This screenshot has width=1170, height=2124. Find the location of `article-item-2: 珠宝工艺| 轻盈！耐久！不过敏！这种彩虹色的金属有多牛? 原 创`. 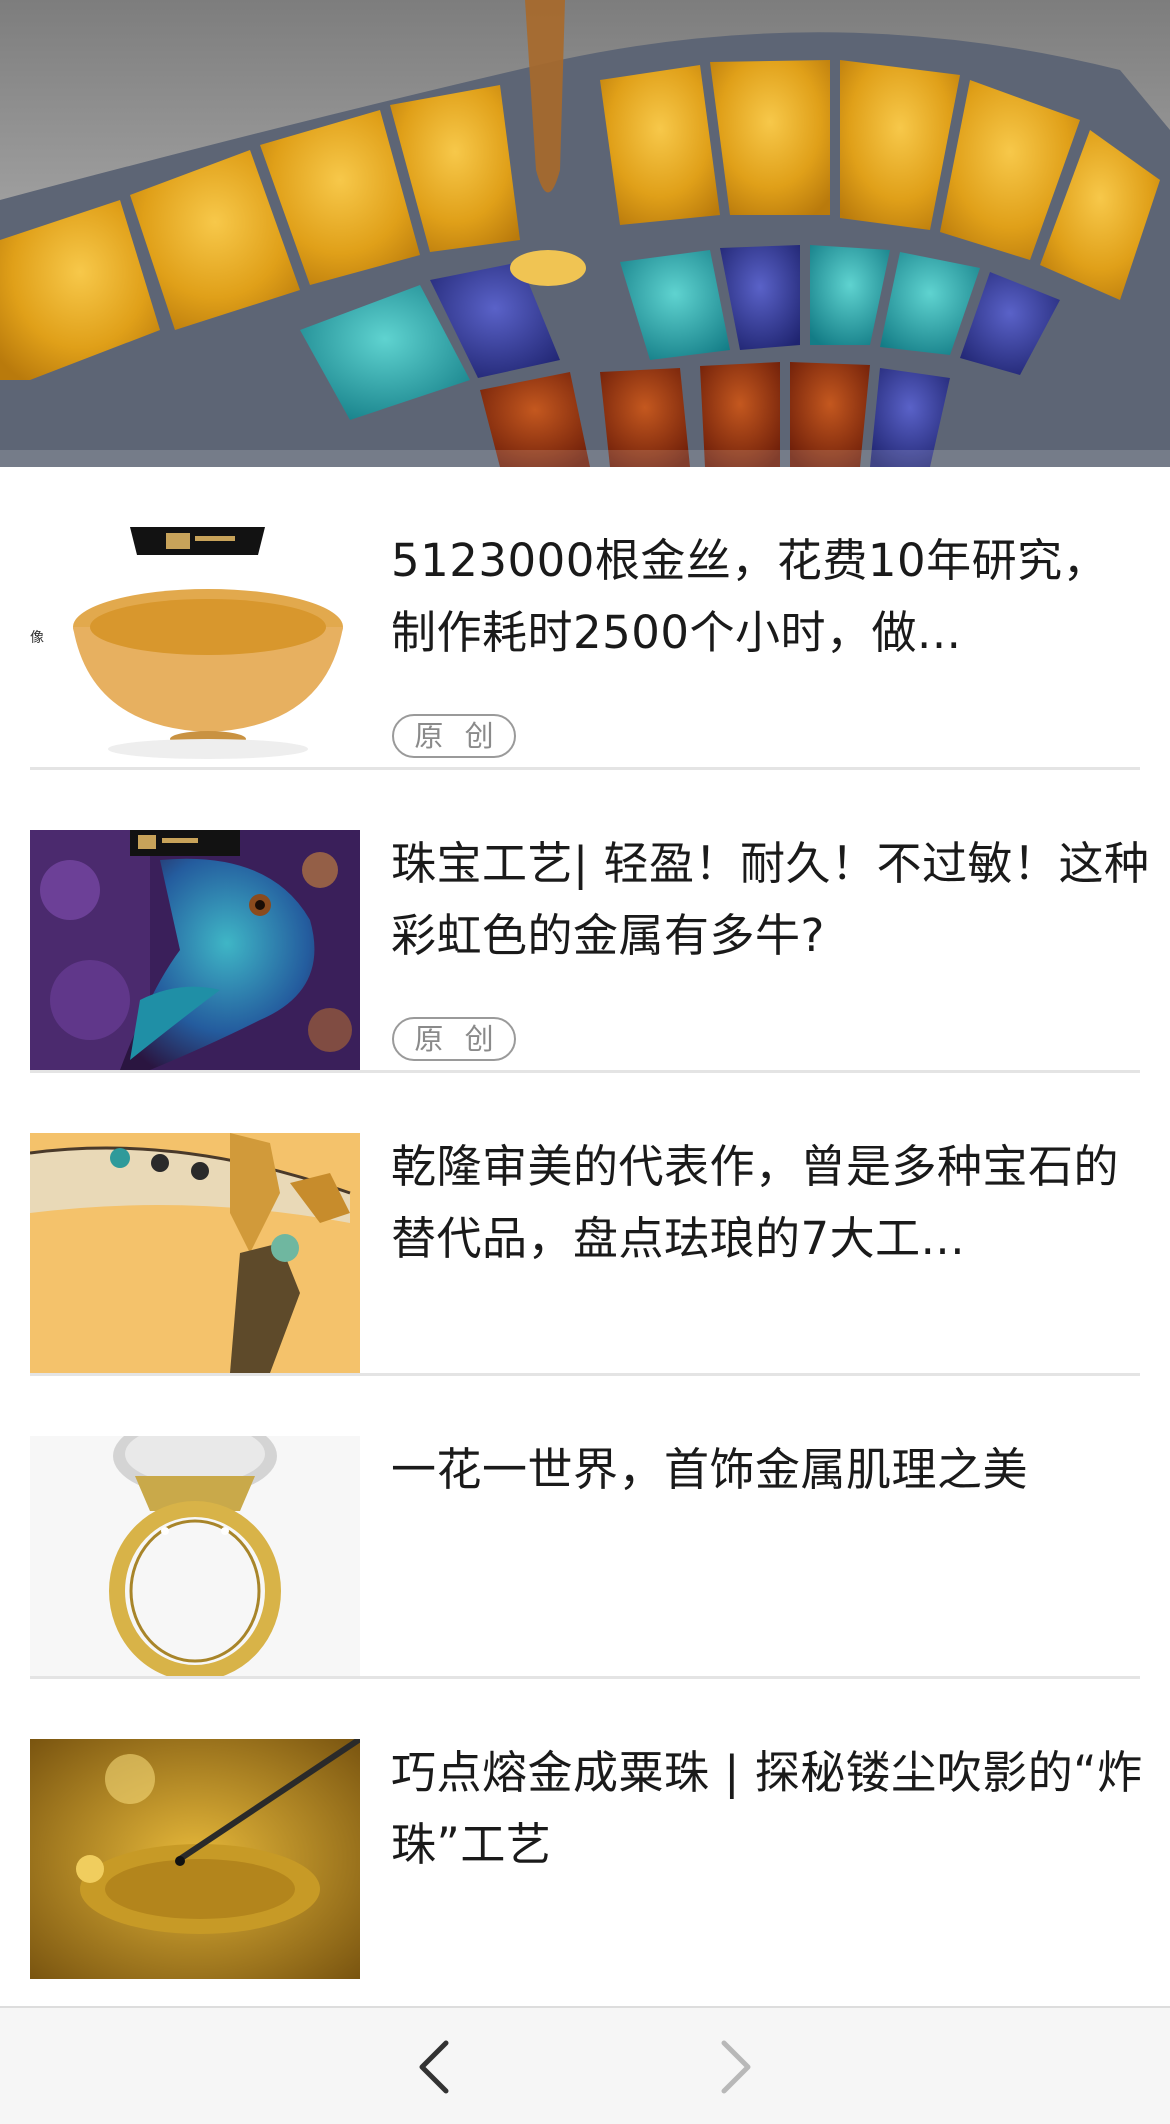

article-item-2: 珠宝工艺| 轻盈！耐久！不过敏！这种彩虹色的金属有多牛? 原 创 is located at coordinates (589, 921).